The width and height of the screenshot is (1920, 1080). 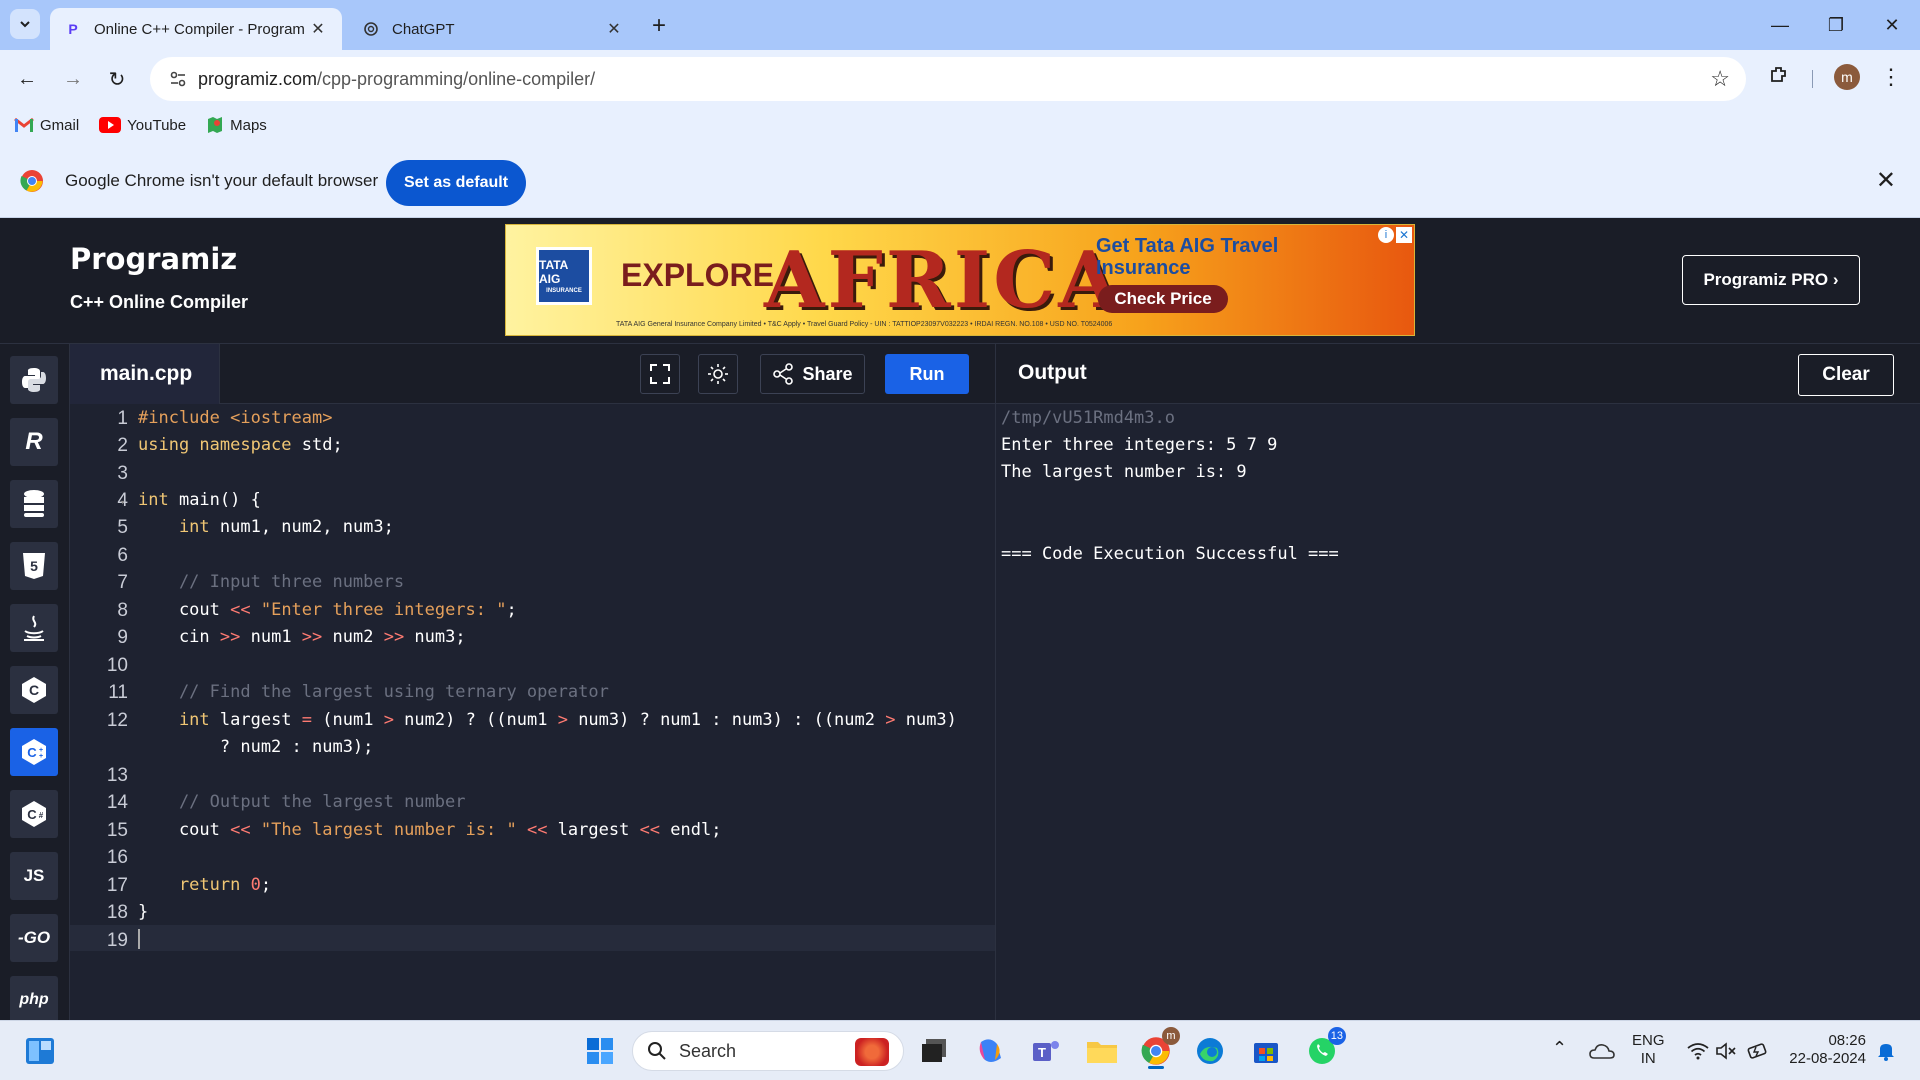 I want to click on windows-taskbar: Search T m 13 ⌃ ENG IN 08:26 22-08-2024, so click(x=960, y=1050).